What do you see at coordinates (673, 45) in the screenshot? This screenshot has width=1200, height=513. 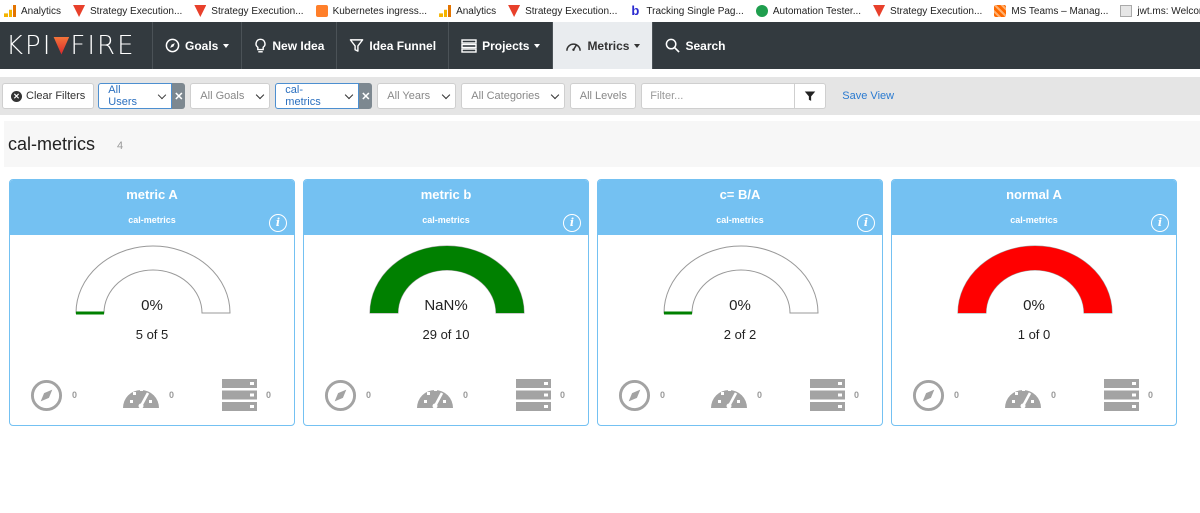 I see `search-icon` at bounding box center [673, 45].